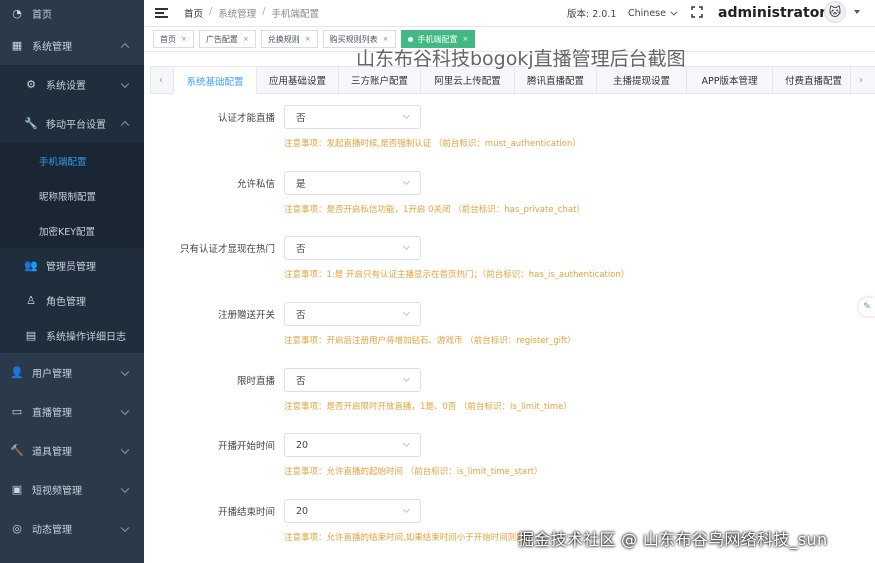 This screenshot has height=563, width=875. I want to click on limit-time-start-select: 20, so click(352, 445).